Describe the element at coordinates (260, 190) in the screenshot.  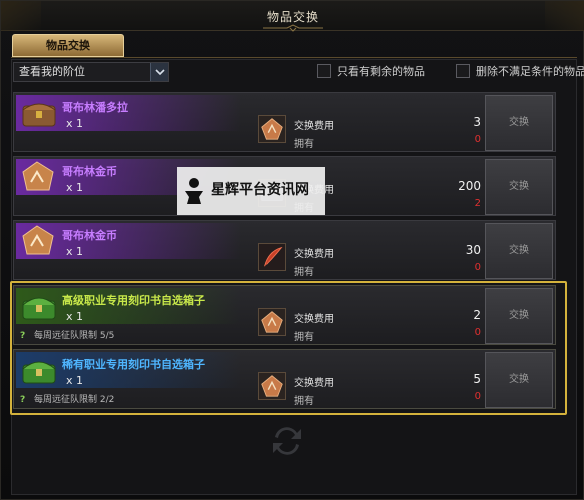
I see `watermark-text: 星辉平台资讯网` at that location.